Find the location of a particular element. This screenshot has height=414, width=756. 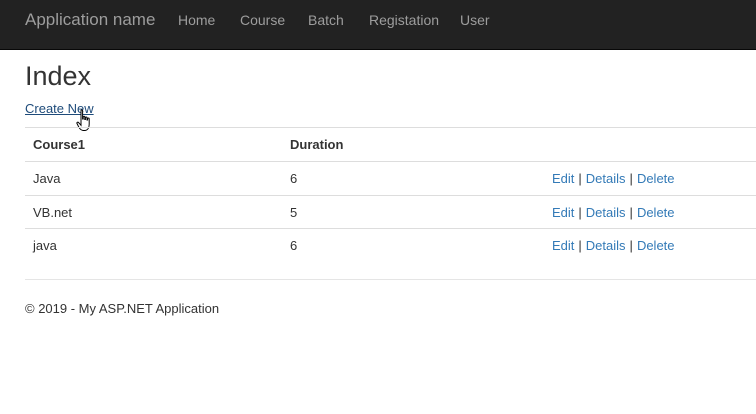

cell-course: Java is located at coordinates (47, 178).